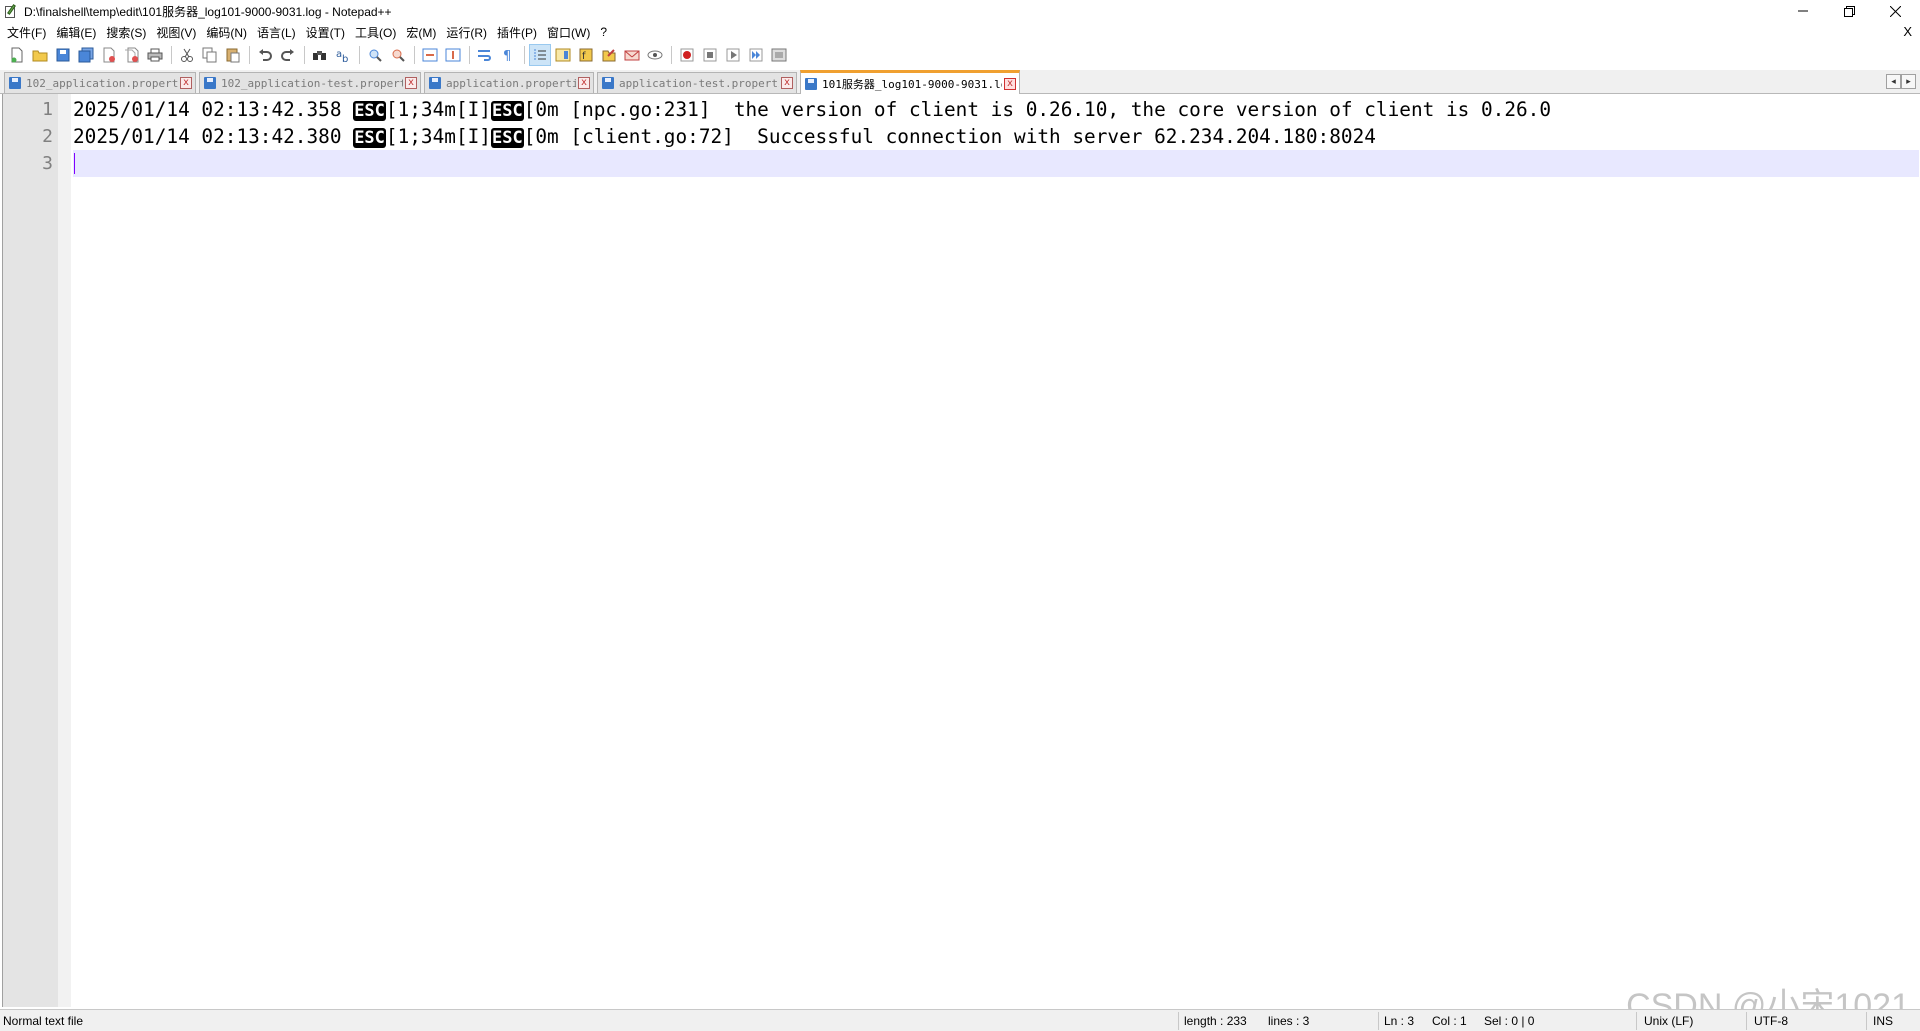 The height and width of the screenshot is (1031, 1920). Describe the element at coordinates (40, 55) in the screenshot. I see `open-file-icon` at that location.